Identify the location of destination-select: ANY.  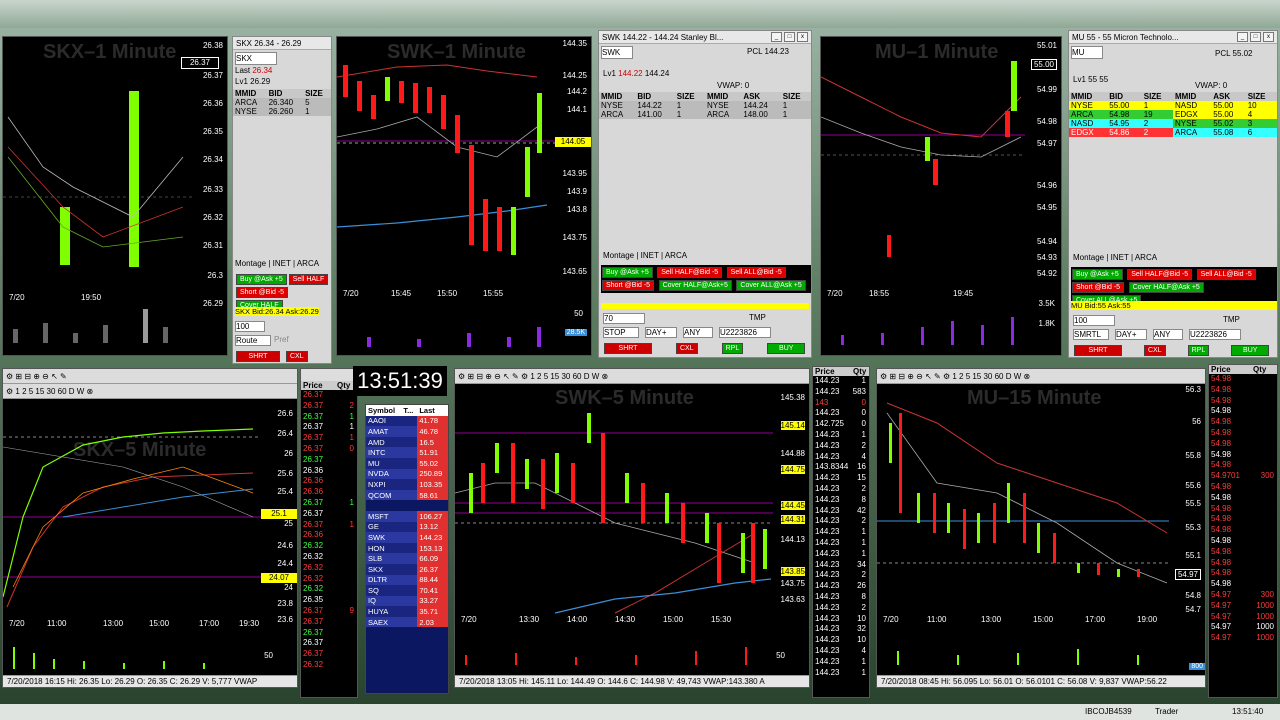
(698, 332).